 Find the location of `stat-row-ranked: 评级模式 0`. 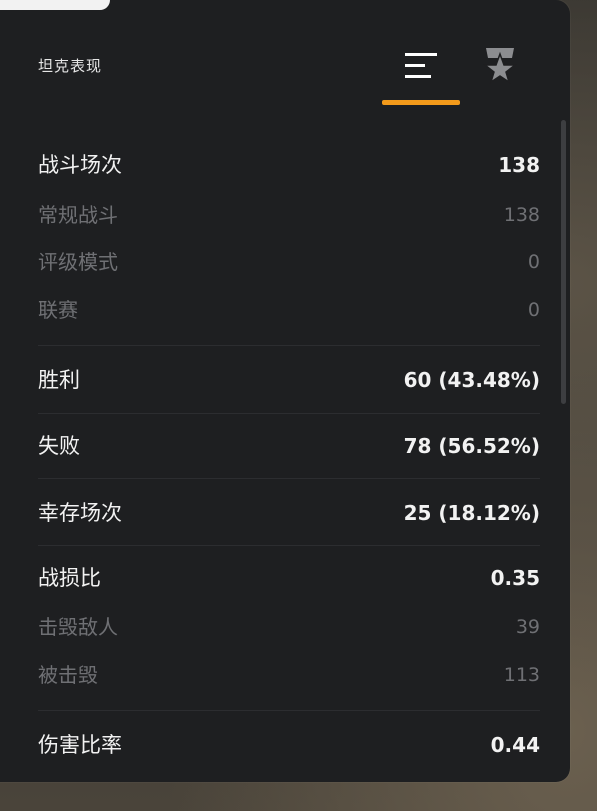

stat-row-ranked: 评级模式 0 is located at coordinates (289, 262).